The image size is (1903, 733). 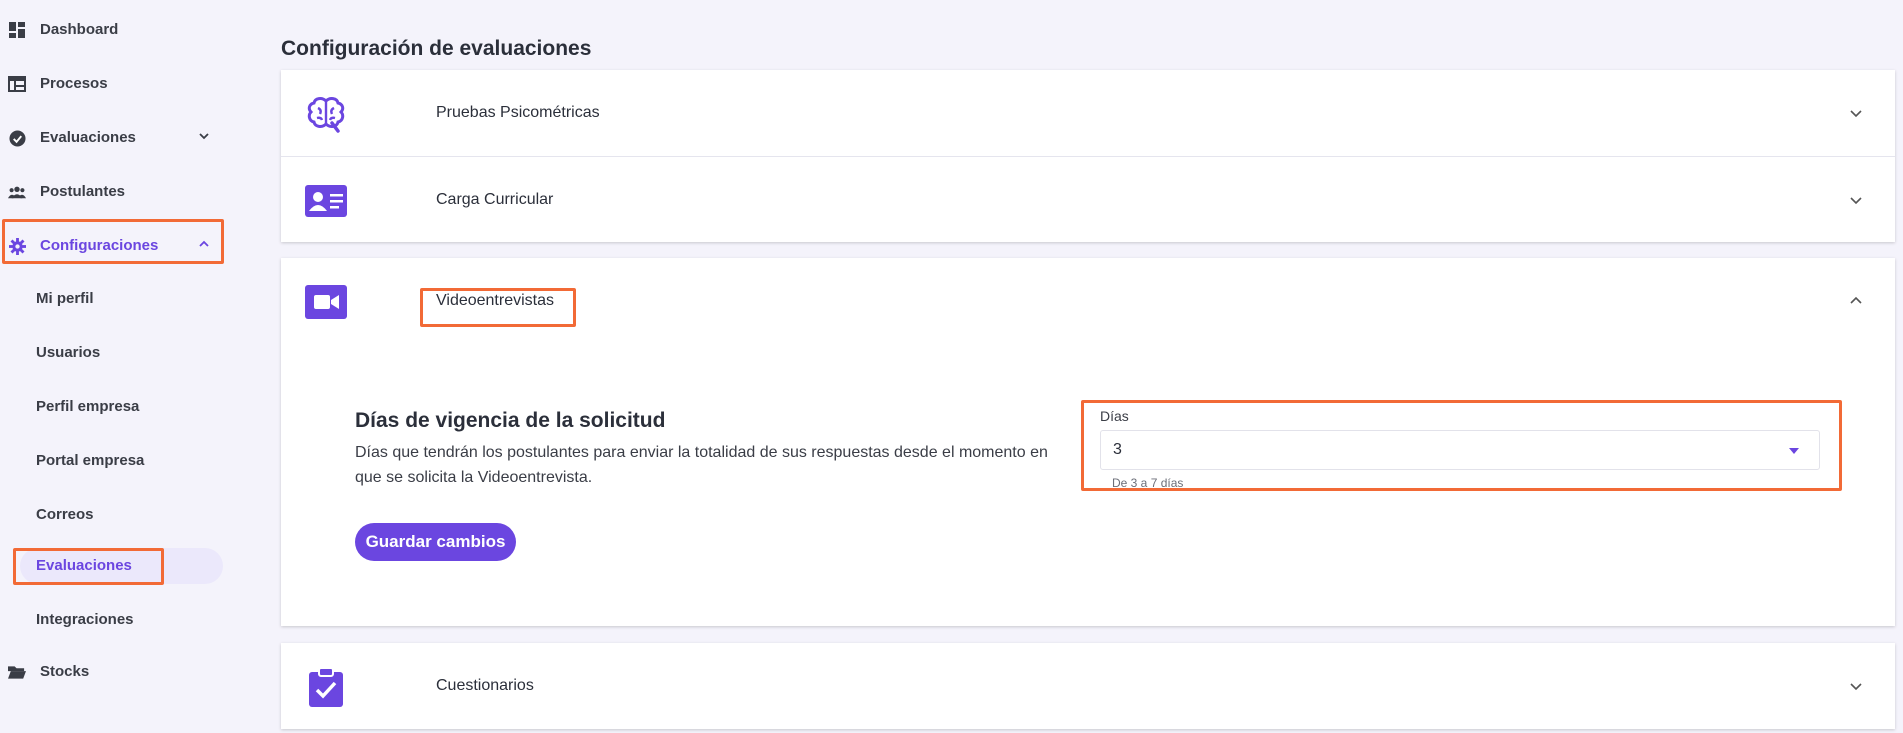 What do you see at coordinates (485, 685) in the screenshot?
I see `panel-title: Cuestionarios` at bounding box center [485, 685].